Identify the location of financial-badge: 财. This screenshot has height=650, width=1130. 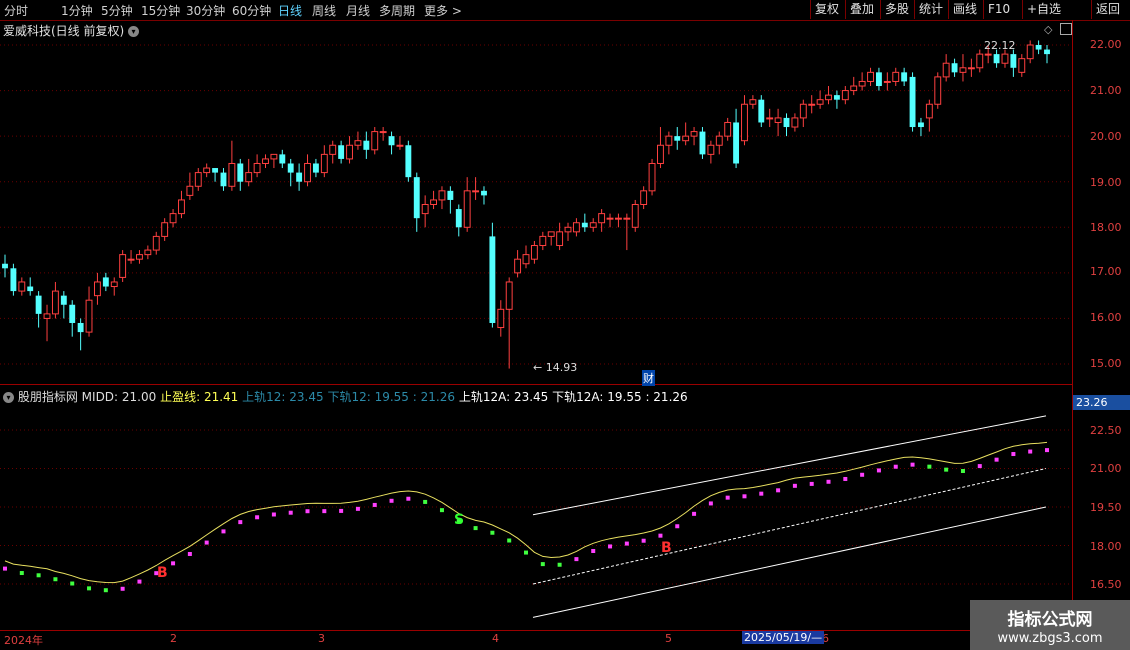
(648, 378).